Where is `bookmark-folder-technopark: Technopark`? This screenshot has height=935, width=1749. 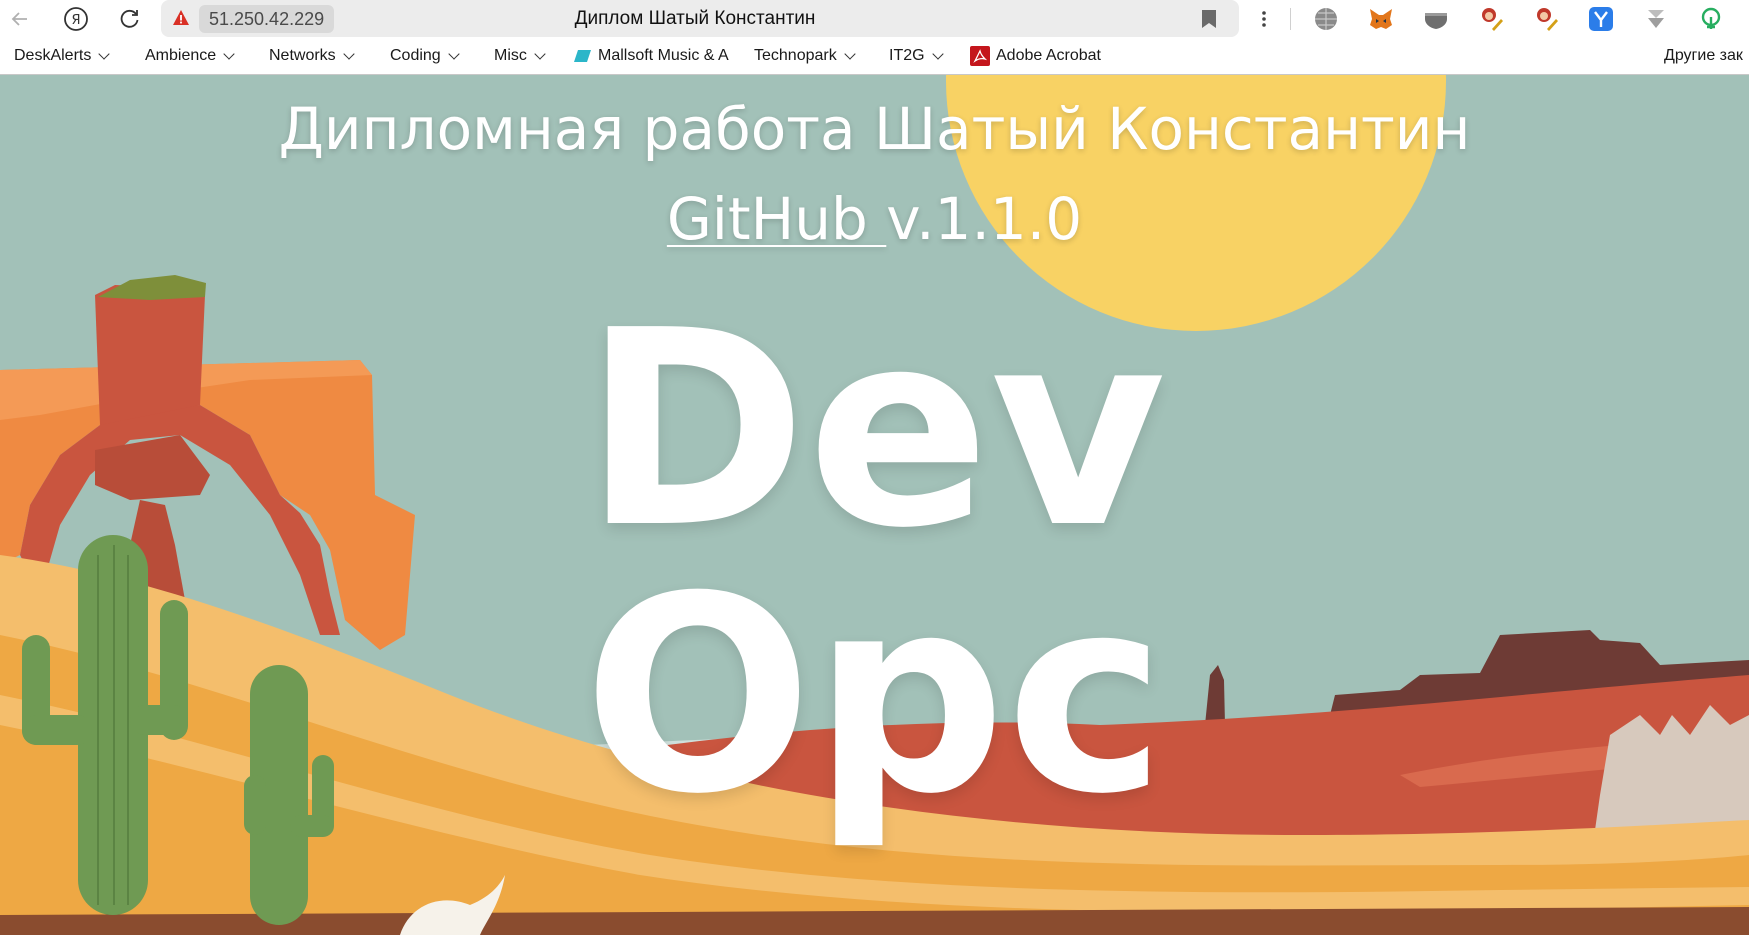 bookmark-folder-technopark: Technopark is located at coordinates (805, 56).